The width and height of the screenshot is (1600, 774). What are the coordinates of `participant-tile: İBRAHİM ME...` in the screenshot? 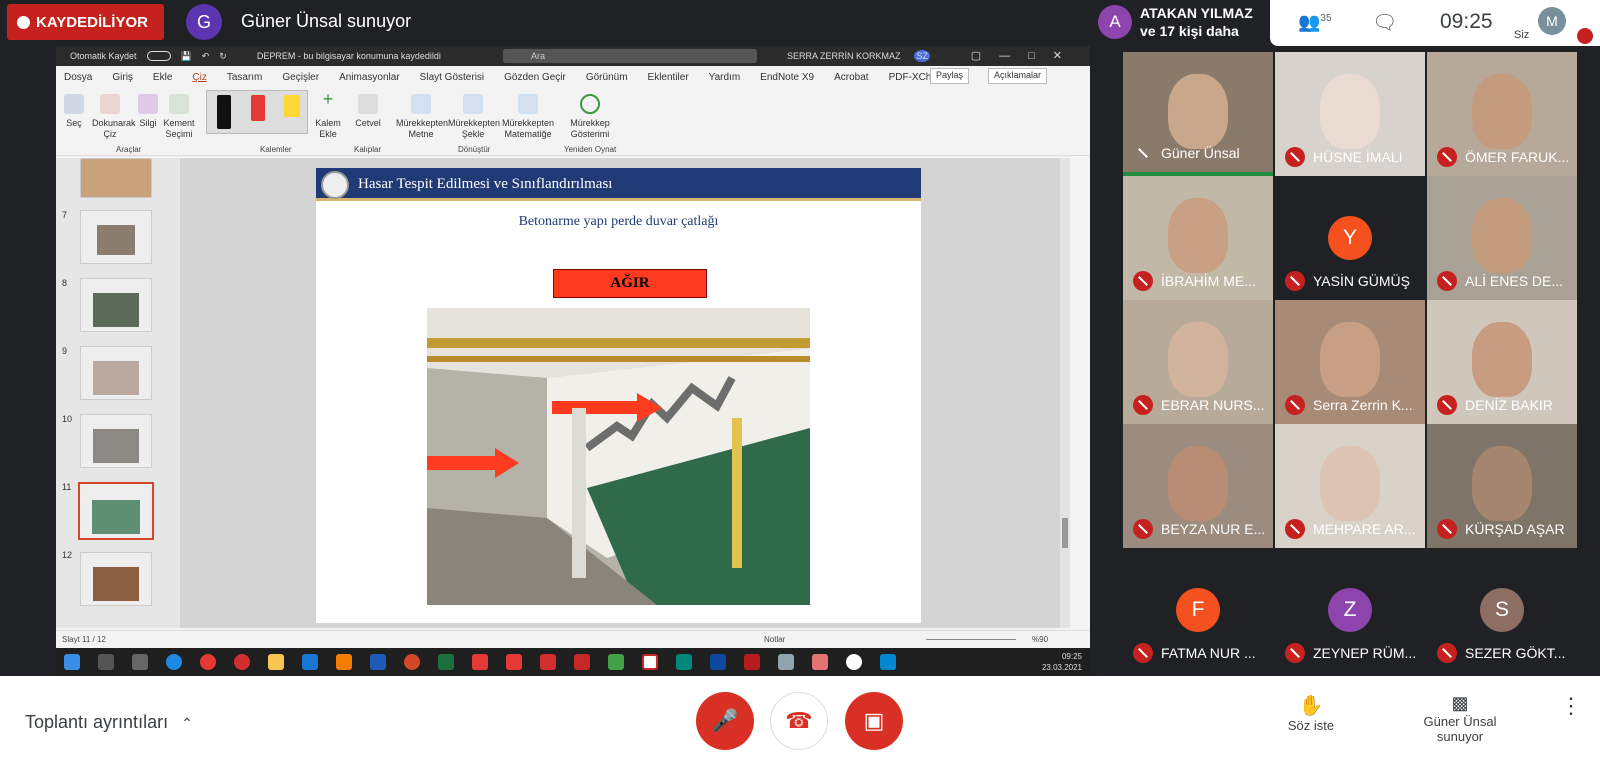 It's located at (1198, 238).